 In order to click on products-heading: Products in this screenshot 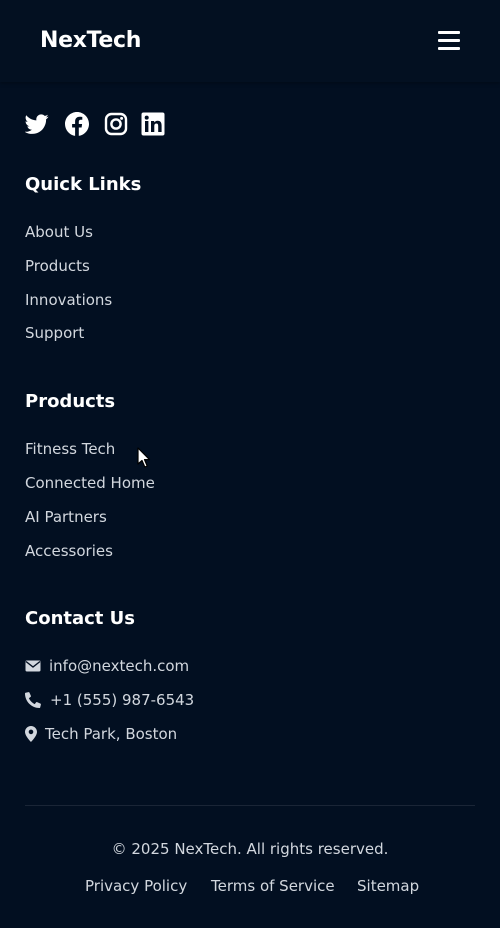, I will do `click(70, 401)`.